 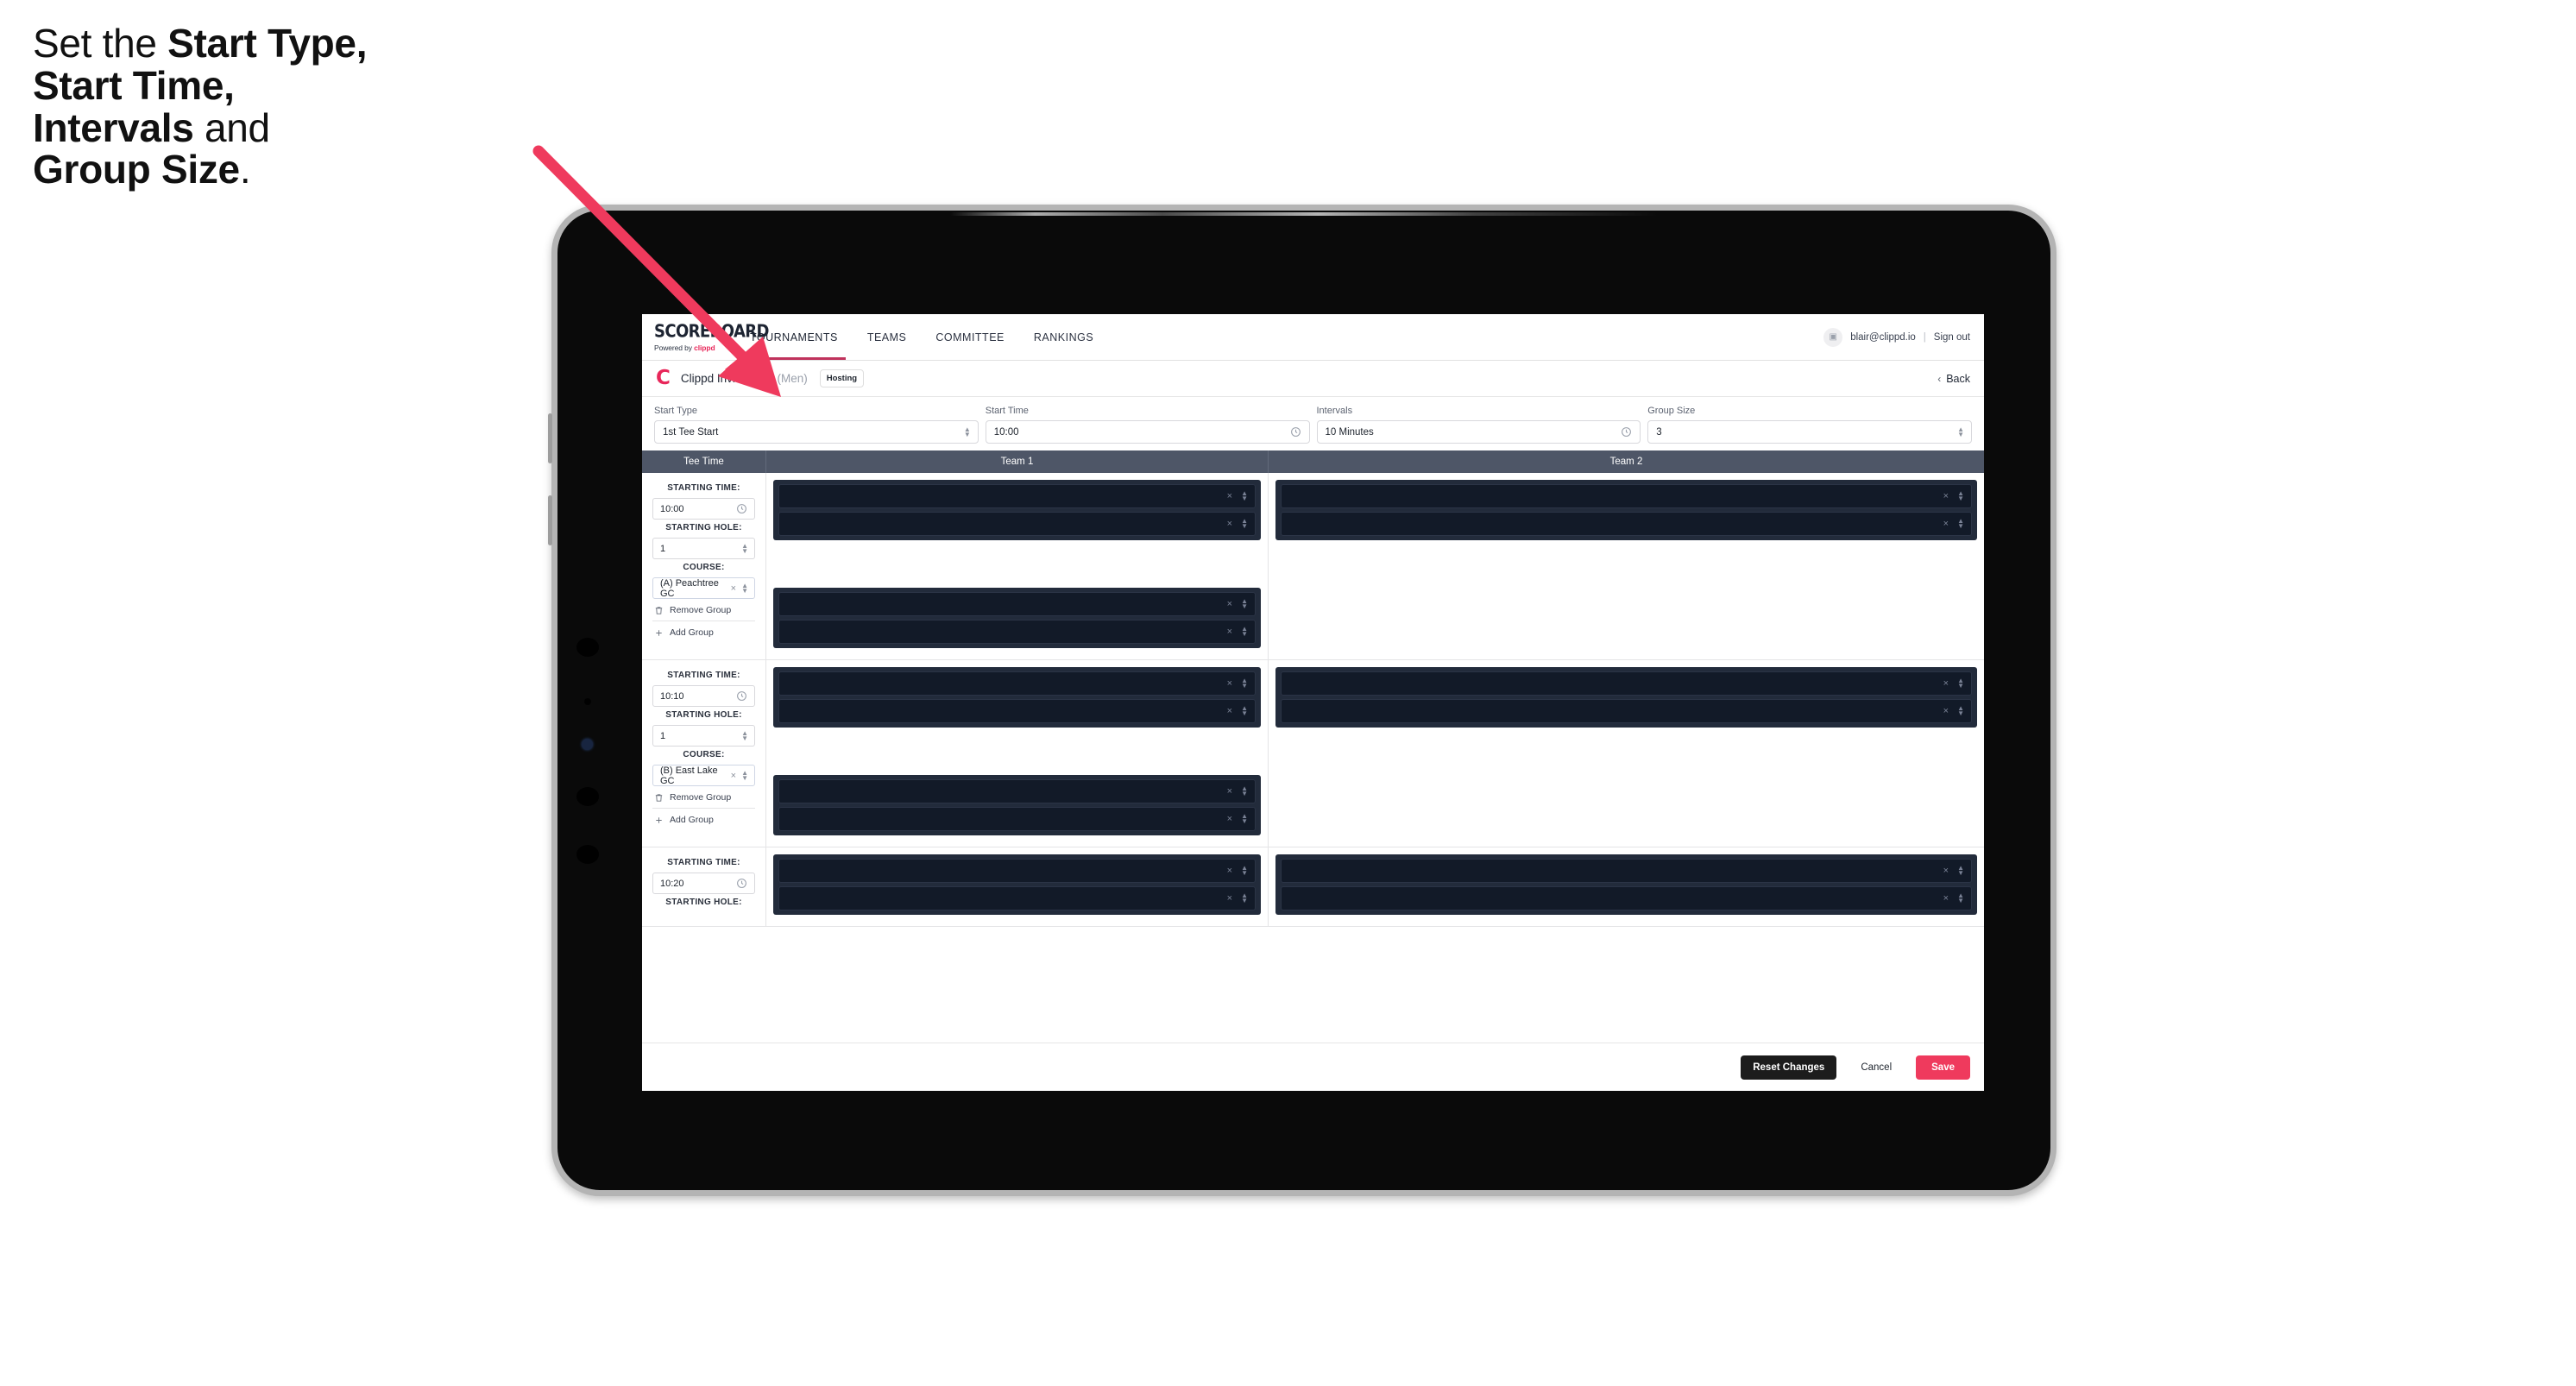 I want to click on field-start-time: Start Time 10:00, so click(x=1148, y=425).